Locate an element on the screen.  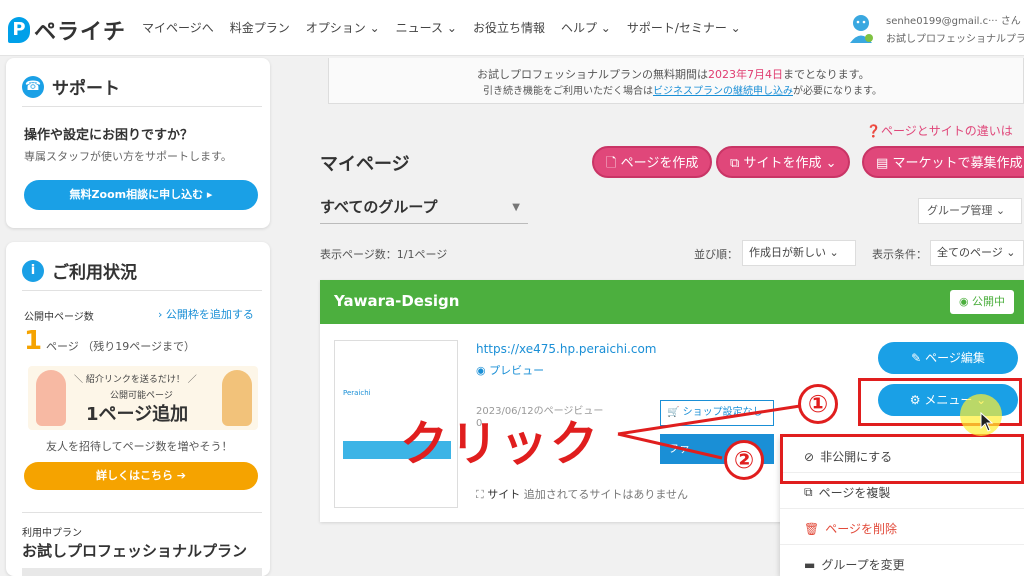
annotation-step-2: ② is located at coordinates (744, 460).